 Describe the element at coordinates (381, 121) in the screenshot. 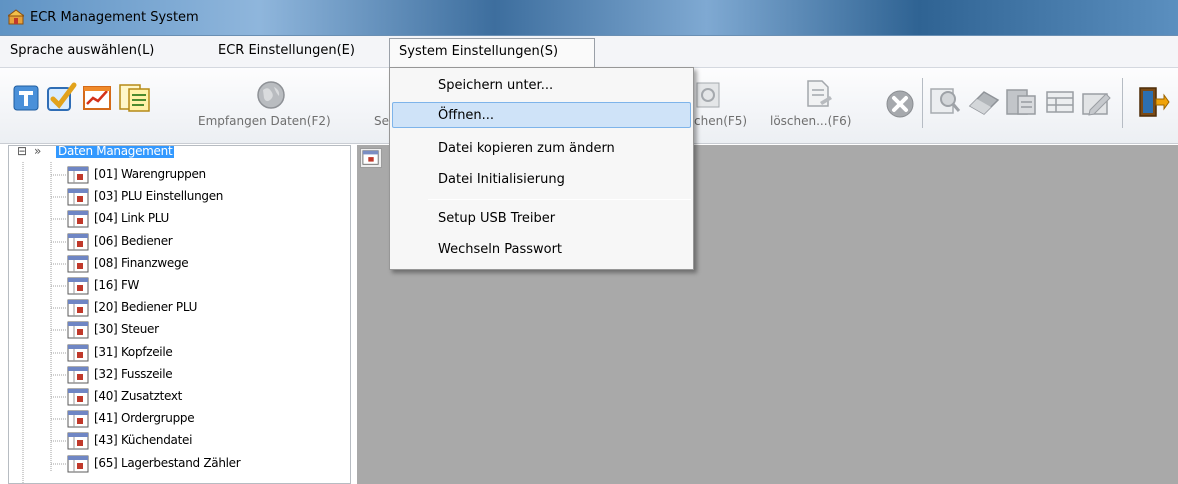

I see `send-data-label: Se` at that location.